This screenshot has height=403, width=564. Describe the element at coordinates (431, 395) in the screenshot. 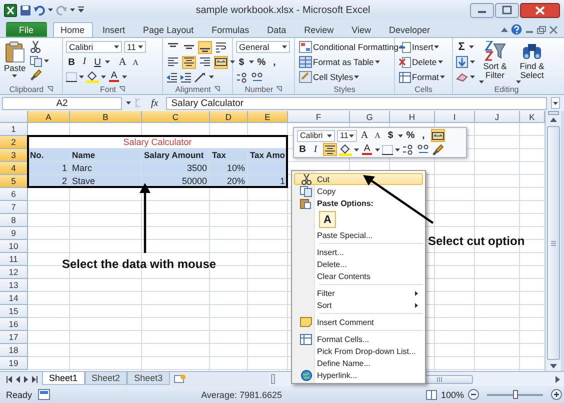

I see `page-break-view-icon` at that location.